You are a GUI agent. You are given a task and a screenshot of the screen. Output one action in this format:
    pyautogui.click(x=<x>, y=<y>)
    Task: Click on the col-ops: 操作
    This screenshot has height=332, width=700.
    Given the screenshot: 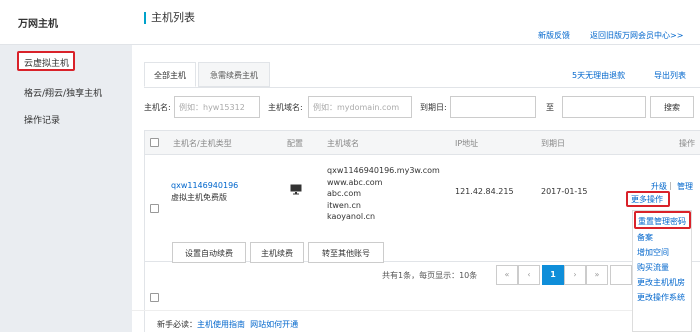 What is the action you would take?
    pyautogui.click(x=687, y=143)
    